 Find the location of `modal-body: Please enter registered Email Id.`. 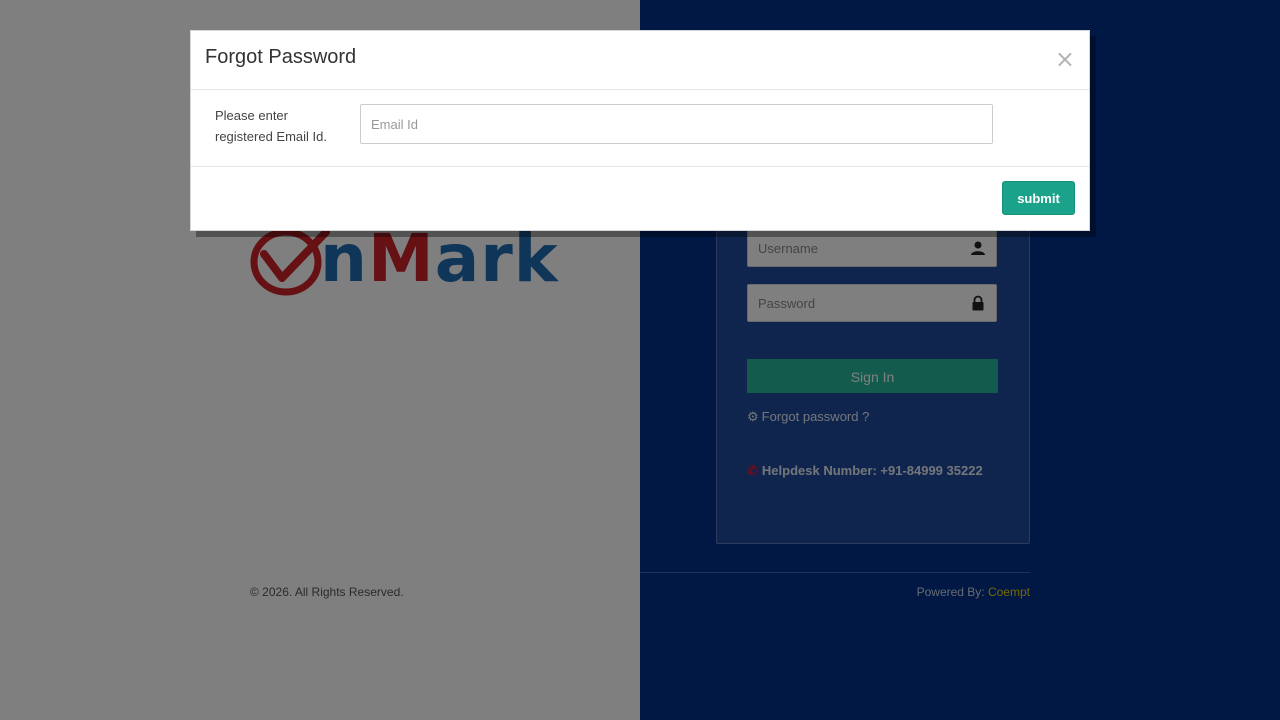

modal-body: Please enter registered Email Id. is located at coordinates (640, 128).